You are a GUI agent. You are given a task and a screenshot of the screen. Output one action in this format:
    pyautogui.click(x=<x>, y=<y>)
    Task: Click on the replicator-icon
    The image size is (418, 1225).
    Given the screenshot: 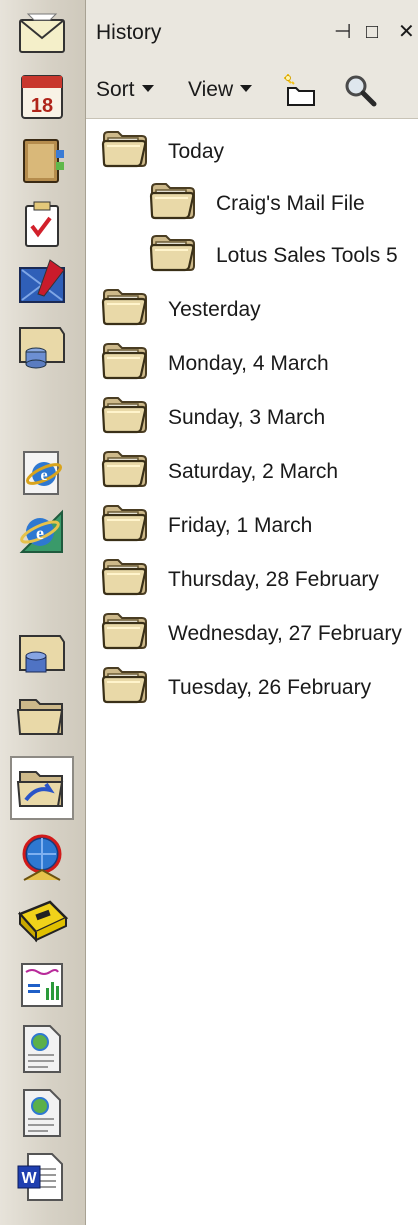 What is the action you would take?
    pyautogui.click(x=42, y=282)
    